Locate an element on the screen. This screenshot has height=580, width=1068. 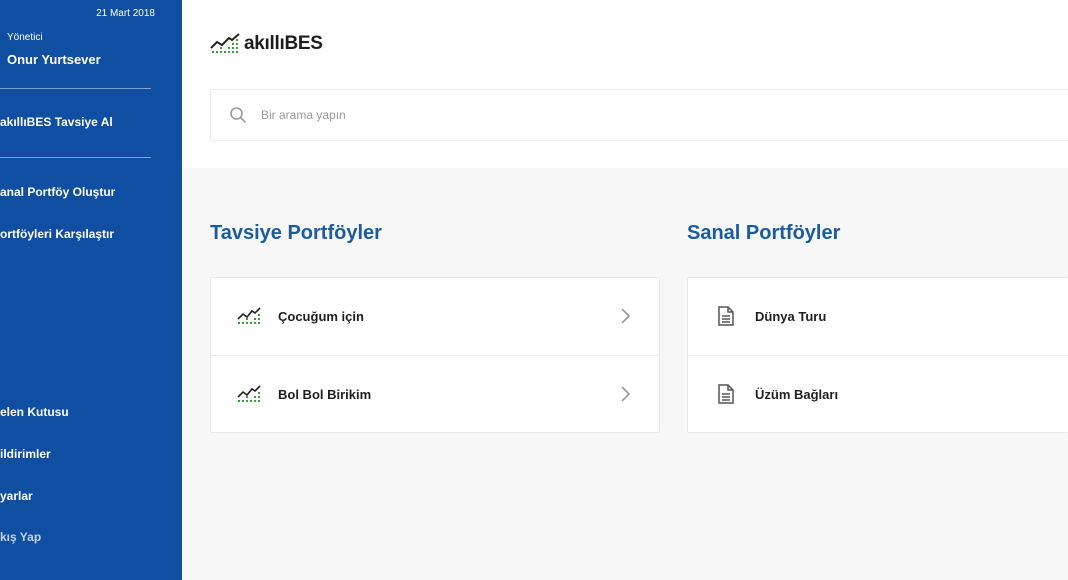
search-icon is located at coordinates (238, 115).